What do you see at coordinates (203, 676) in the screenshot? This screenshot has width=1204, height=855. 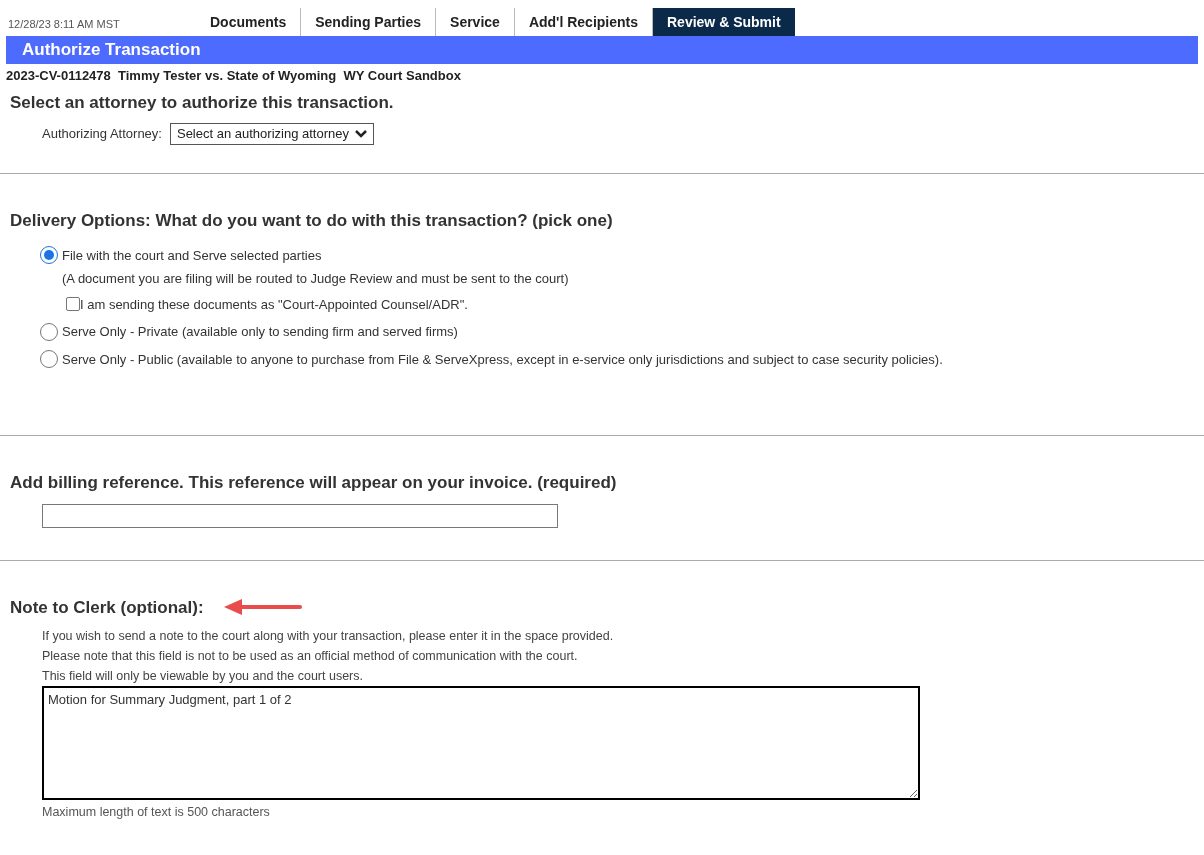 I see `instruction-text: This field will only be viewable by you and the court users.` at bounding box center [203, 676].